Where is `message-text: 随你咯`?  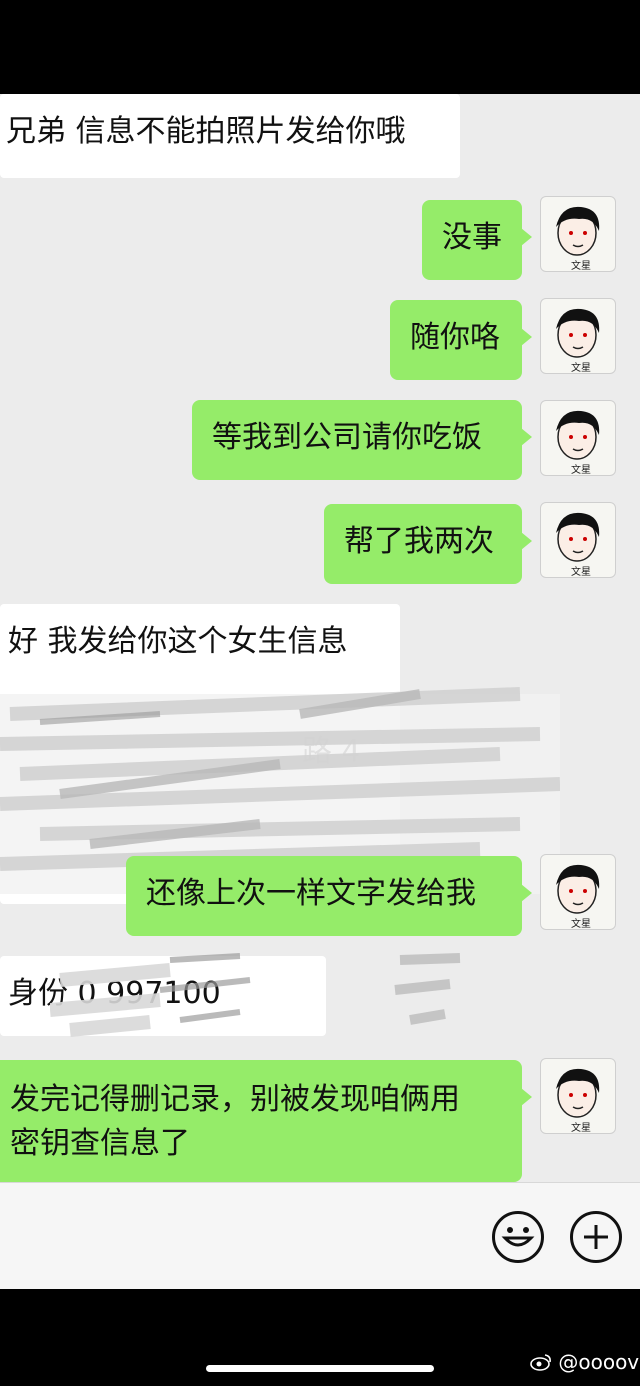
message-text: 随你咯 is located at coordinates (455, 337).